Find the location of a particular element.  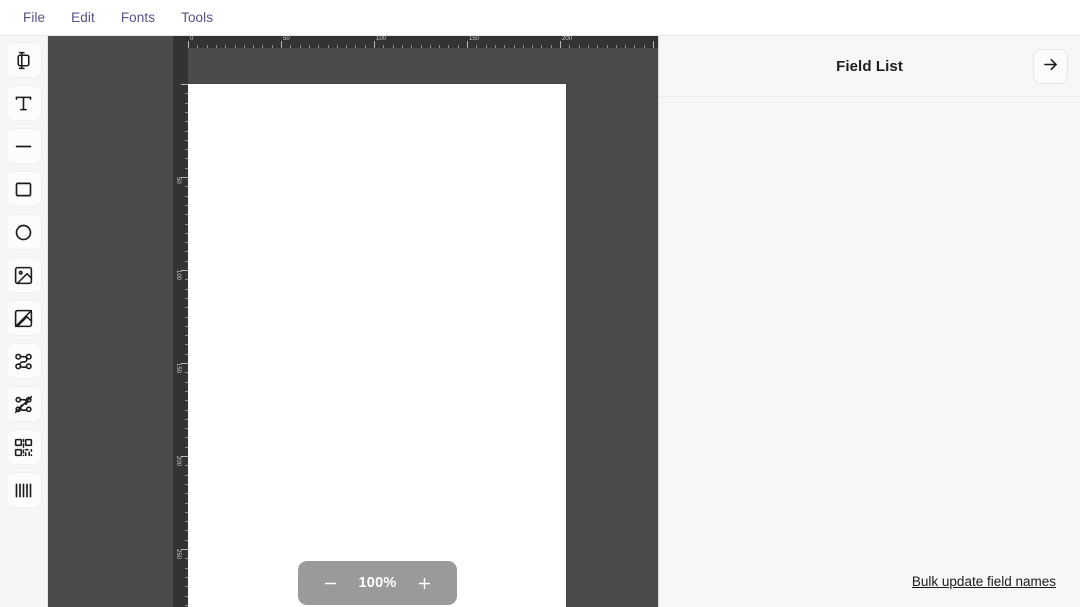

page-title: Field List is located at coordinates (869, 66).